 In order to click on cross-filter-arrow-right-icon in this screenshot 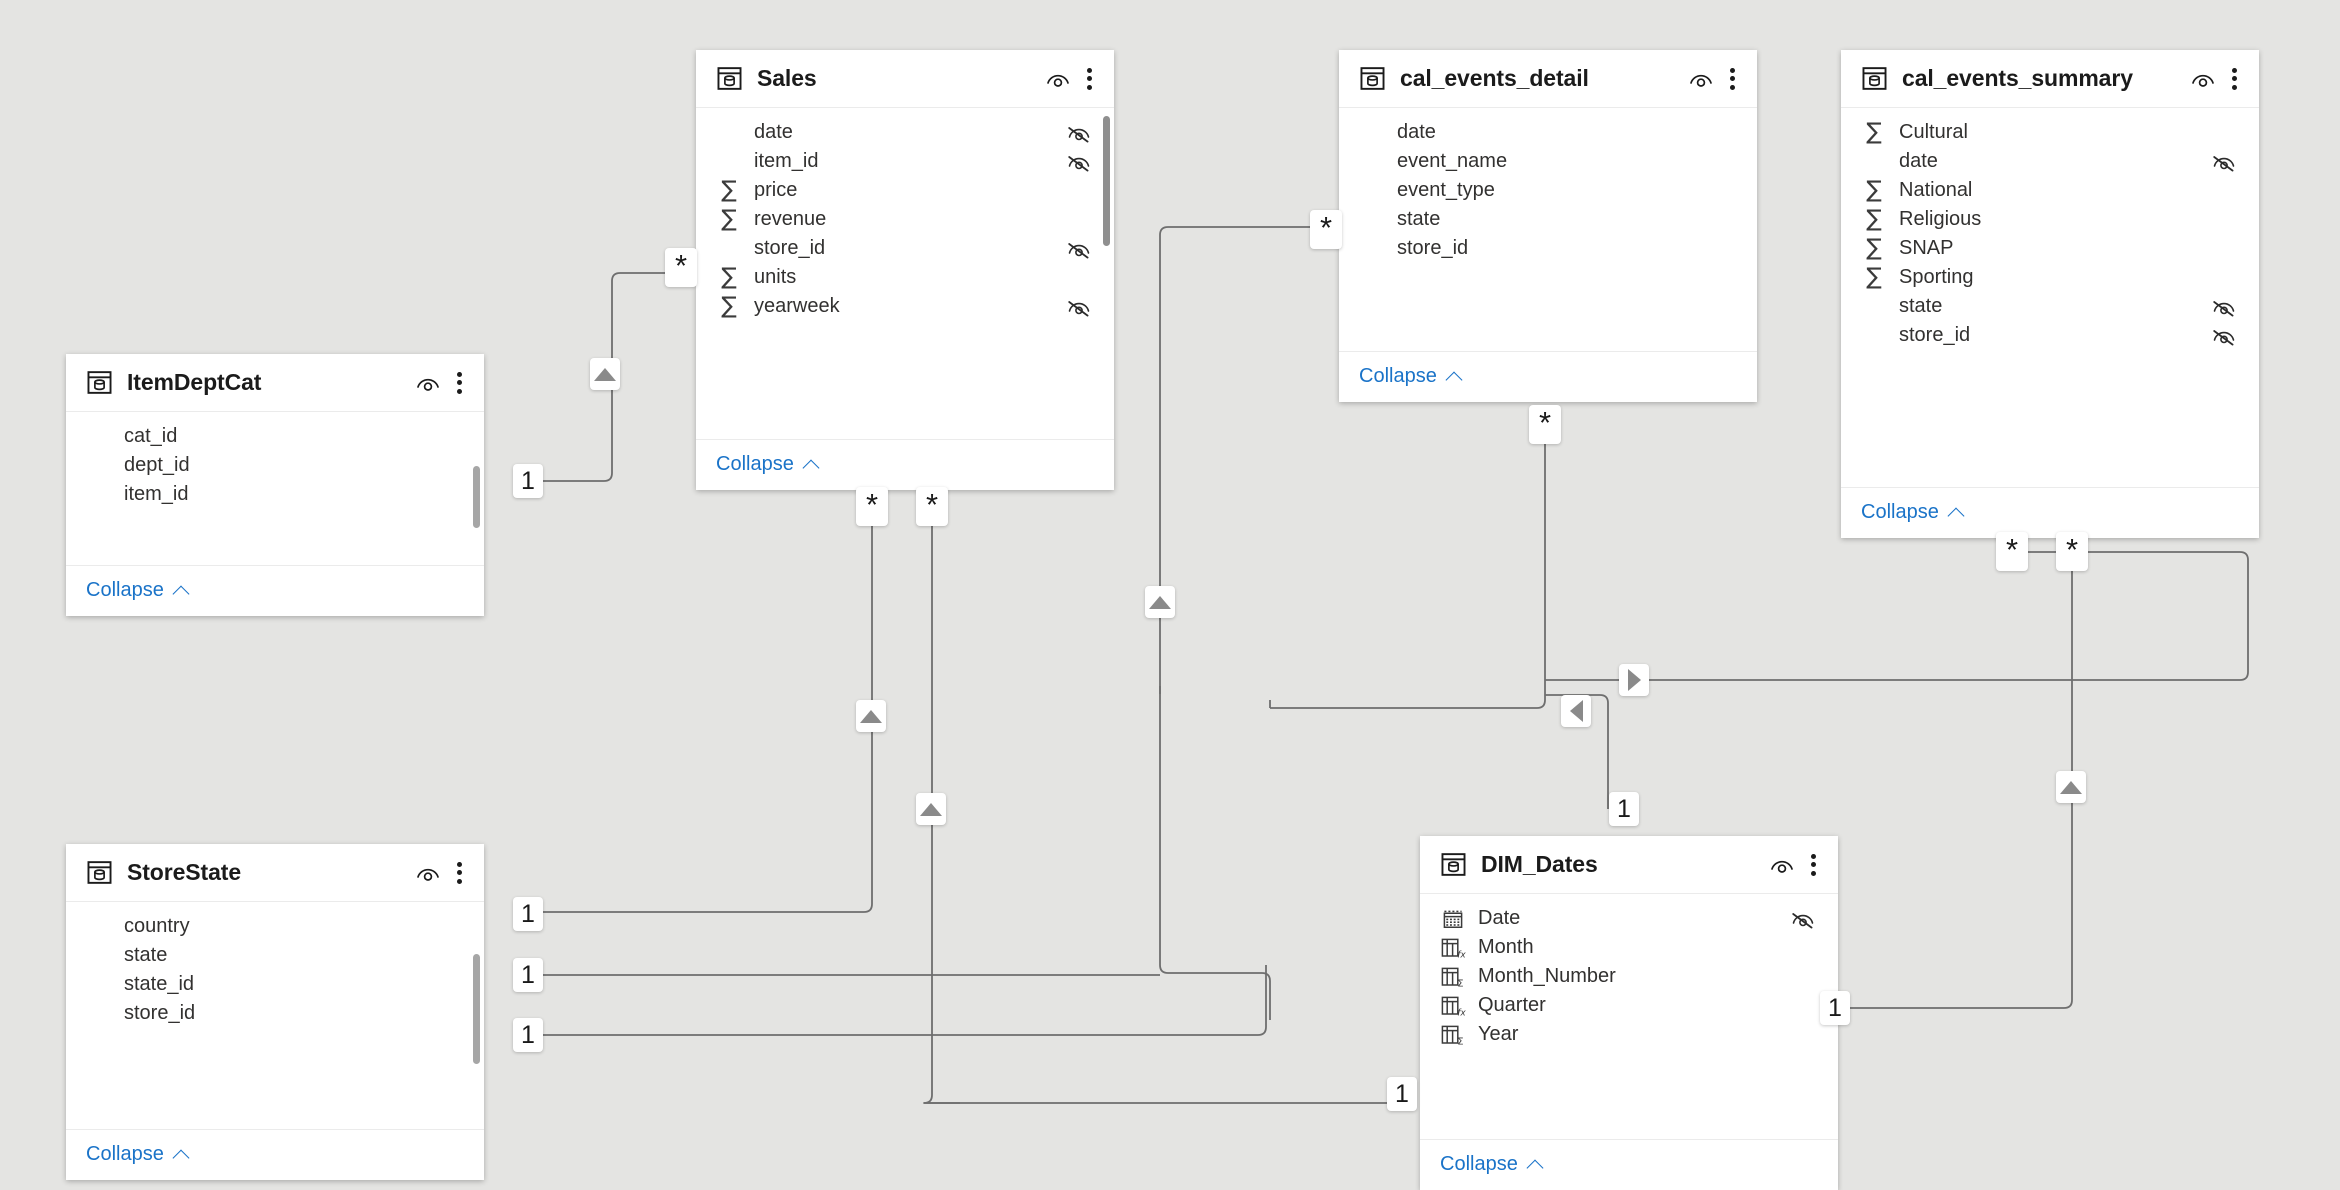, I will do `click(1634, 680)`.